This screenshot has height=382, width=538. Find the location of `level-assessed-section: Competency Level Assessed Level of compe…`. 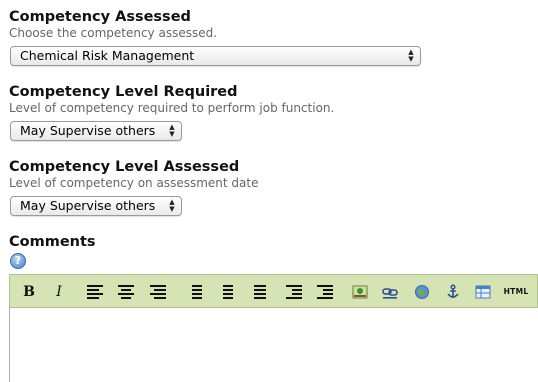

level-assessed-section: Competency Level Assessed Level of compe… is located at coordinates (133, 175).